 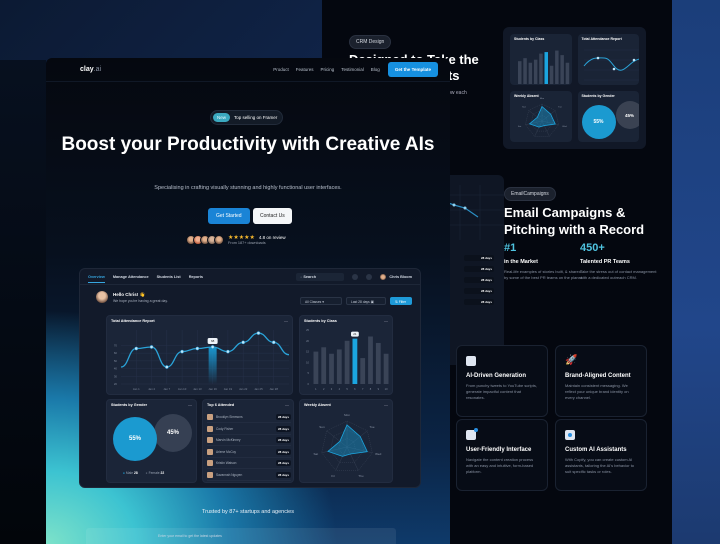 I want to click on preview-radar-chart: MonTueWedThuFriSatSun, so click(x=543, y=119).